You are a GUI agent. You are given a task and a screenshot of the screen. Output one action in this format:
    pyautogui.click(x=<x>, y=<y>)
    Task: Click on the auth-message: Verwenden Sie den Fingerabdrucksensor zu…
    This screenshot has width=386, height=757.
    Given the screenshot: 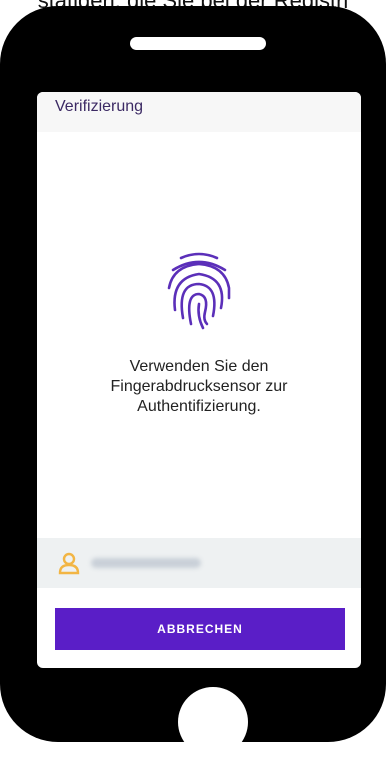 What is the action you would take?
    pyautogui.click(x=199, y=387)
    